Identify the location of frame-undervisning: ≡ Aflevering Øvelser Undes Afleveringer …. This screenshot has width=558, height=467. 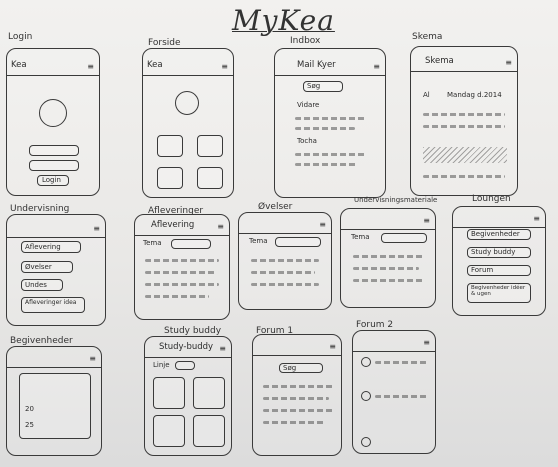
(56, 270).